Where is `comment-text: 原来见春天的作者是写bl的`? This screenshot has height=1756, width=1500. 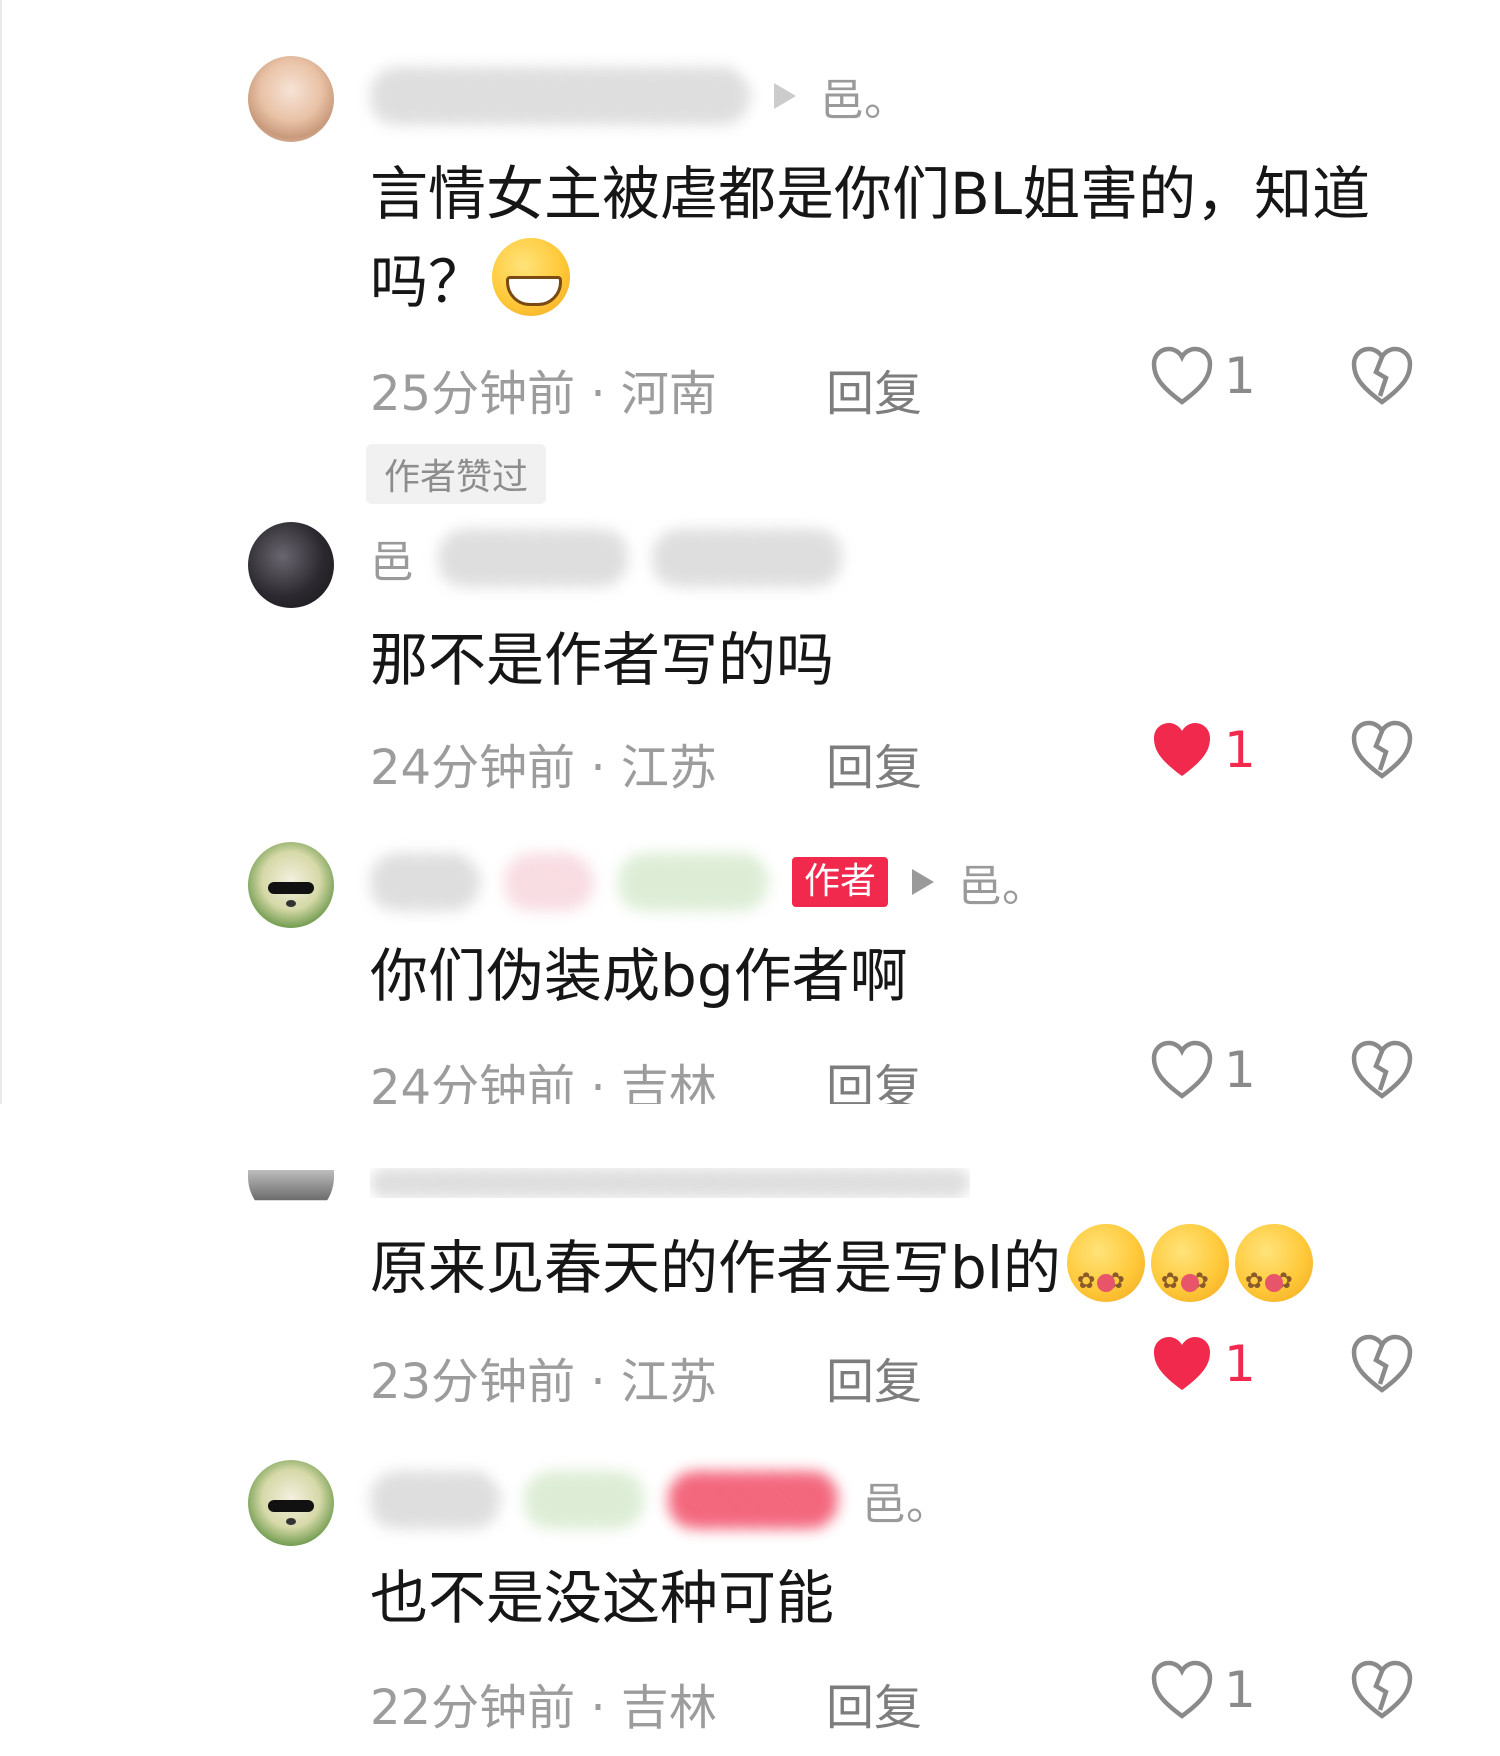 comment-text: 原来见春天的作者是写bl的 is located at coordinates (890, 1275).